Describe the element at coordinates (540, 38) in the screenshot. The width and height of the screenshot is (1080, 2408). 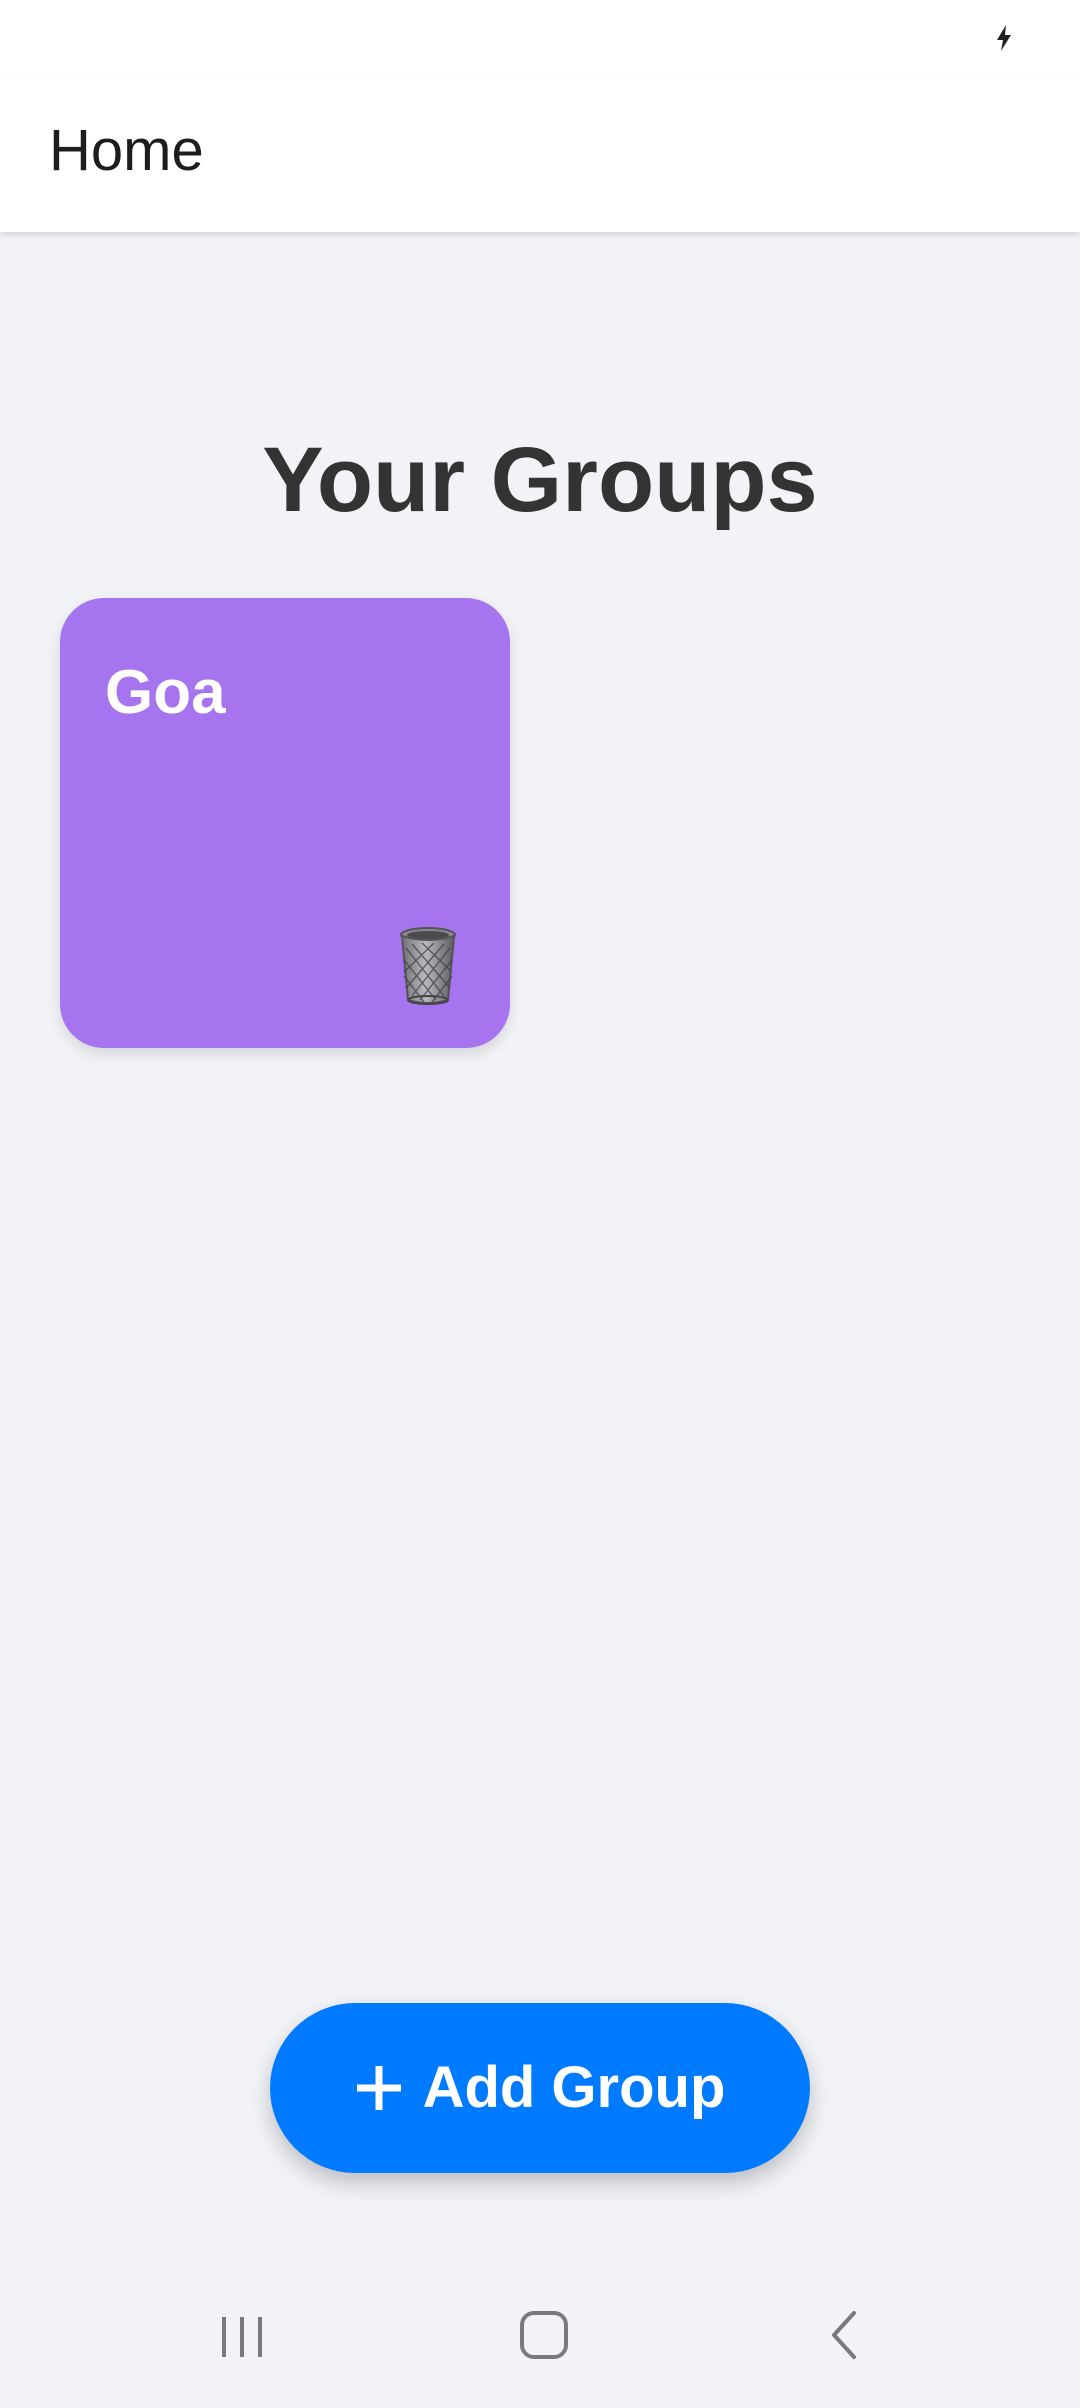
I see `status-bar` at that location.